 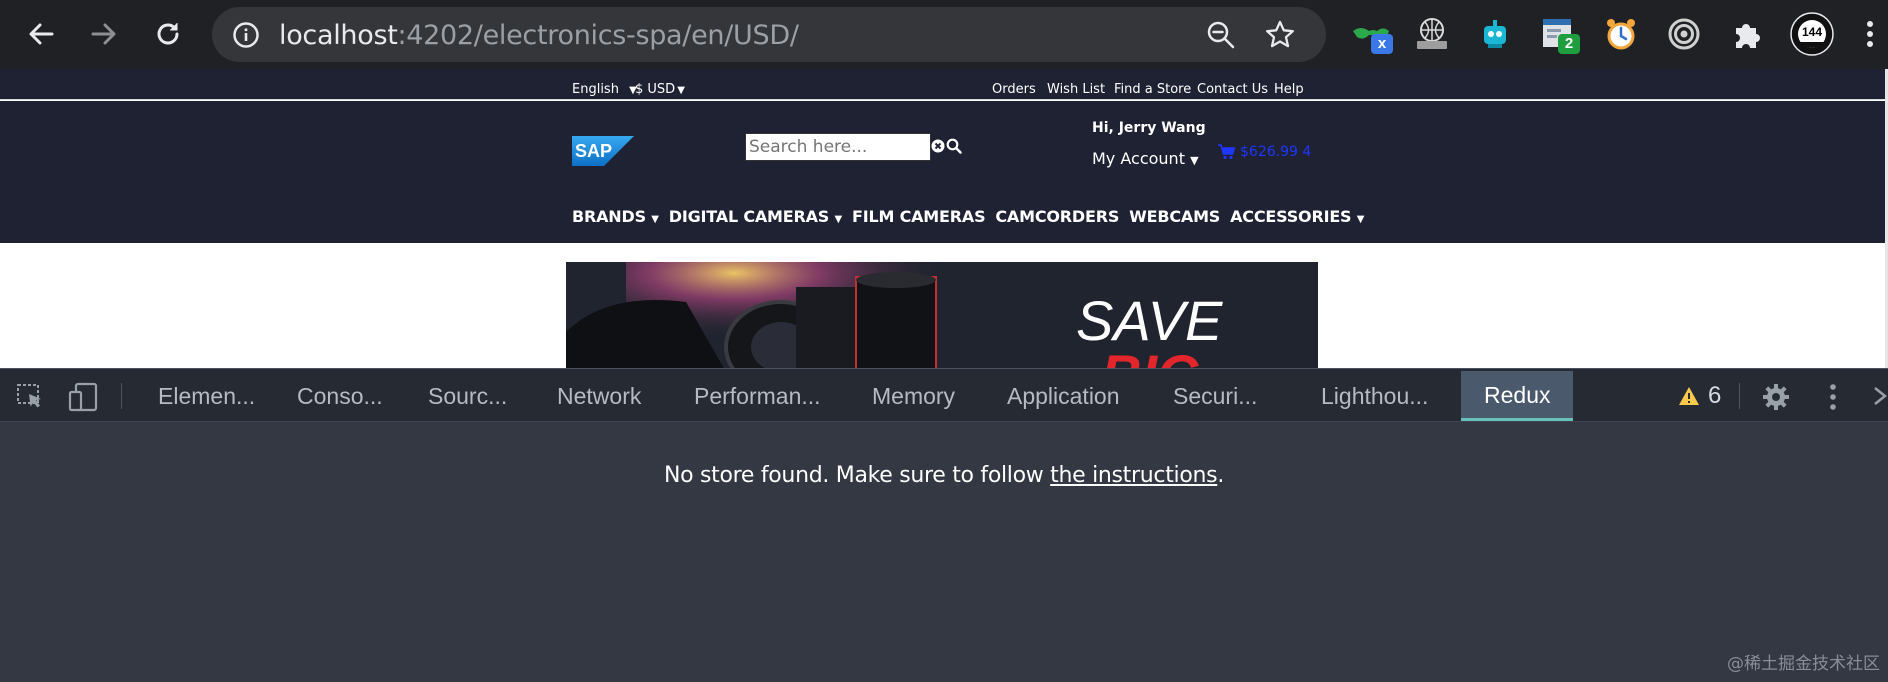 What do you see at coordinates (1174, 216) in the screenshot?
I see `nav-webcams: WEBCAMS` at bounding box center [1174, 216].